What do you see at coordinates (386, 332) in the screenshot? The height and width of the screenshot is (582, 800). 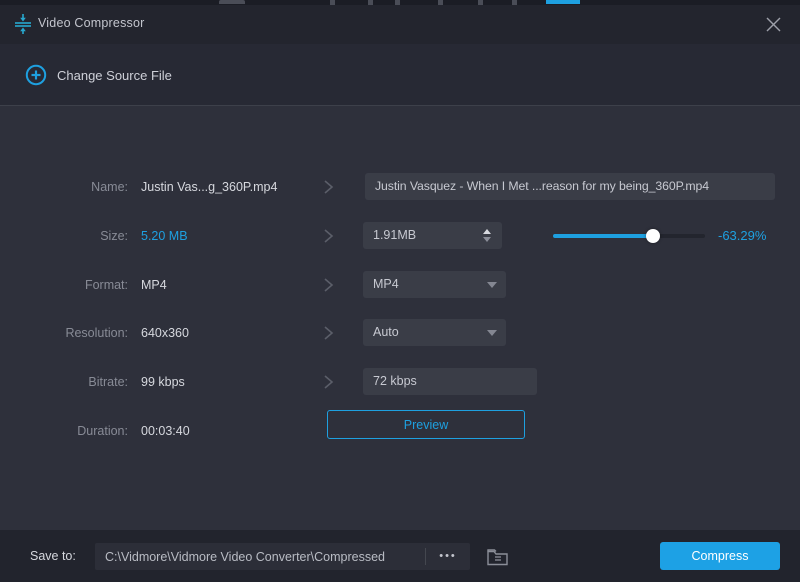 I see `resolution-selected-value: Auto` at bounding box center [386, 332].